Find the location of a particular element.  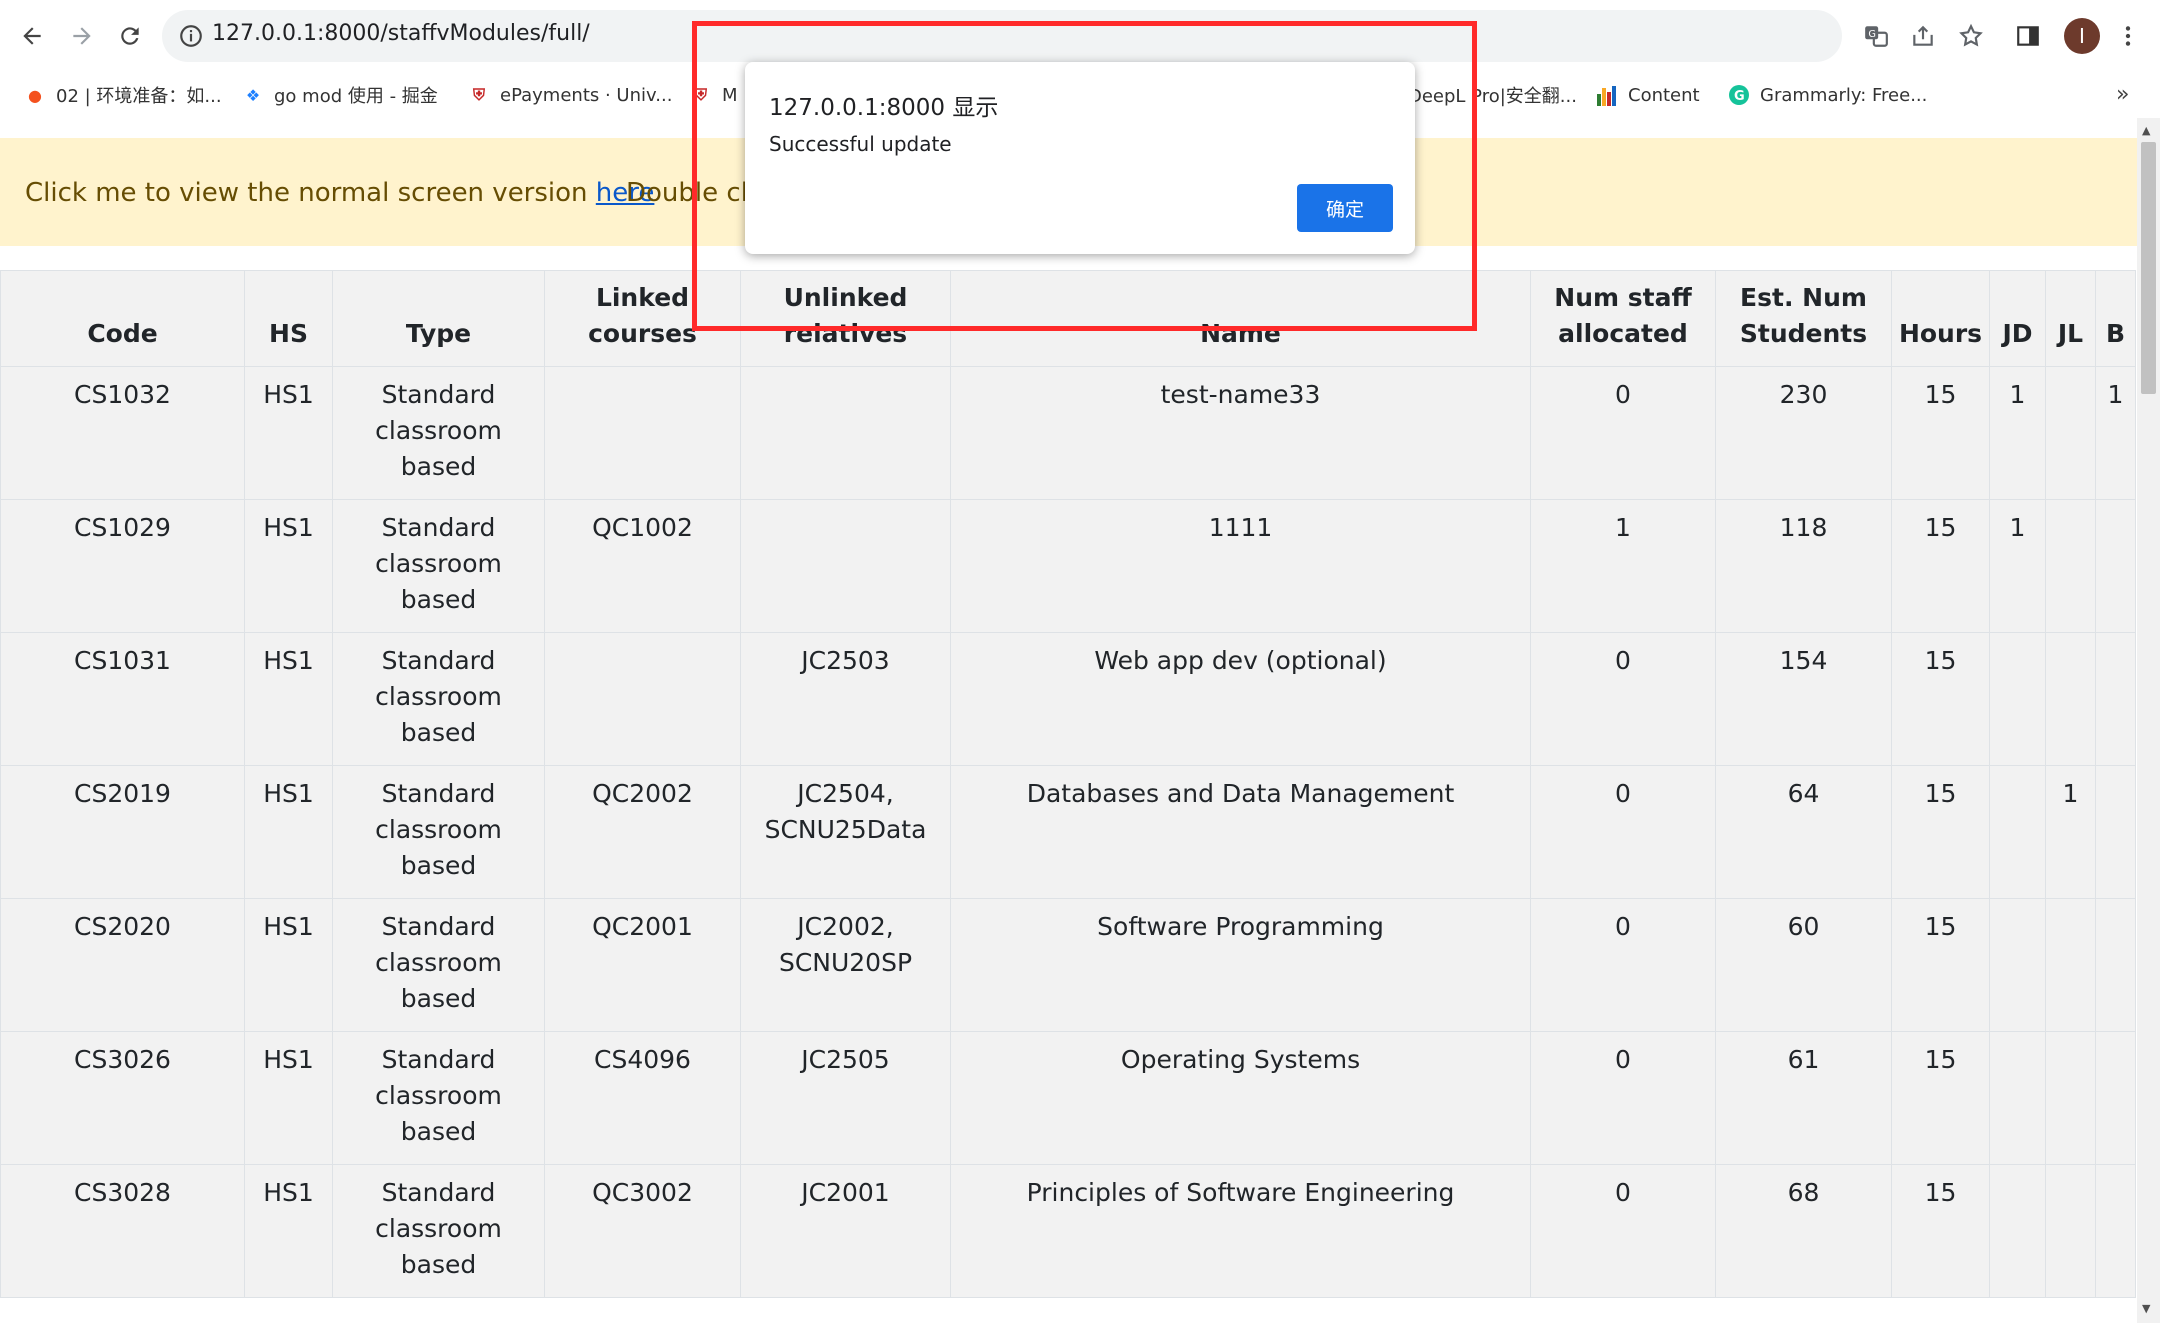

column-header: Hours is located at coordinates (1940, 318).